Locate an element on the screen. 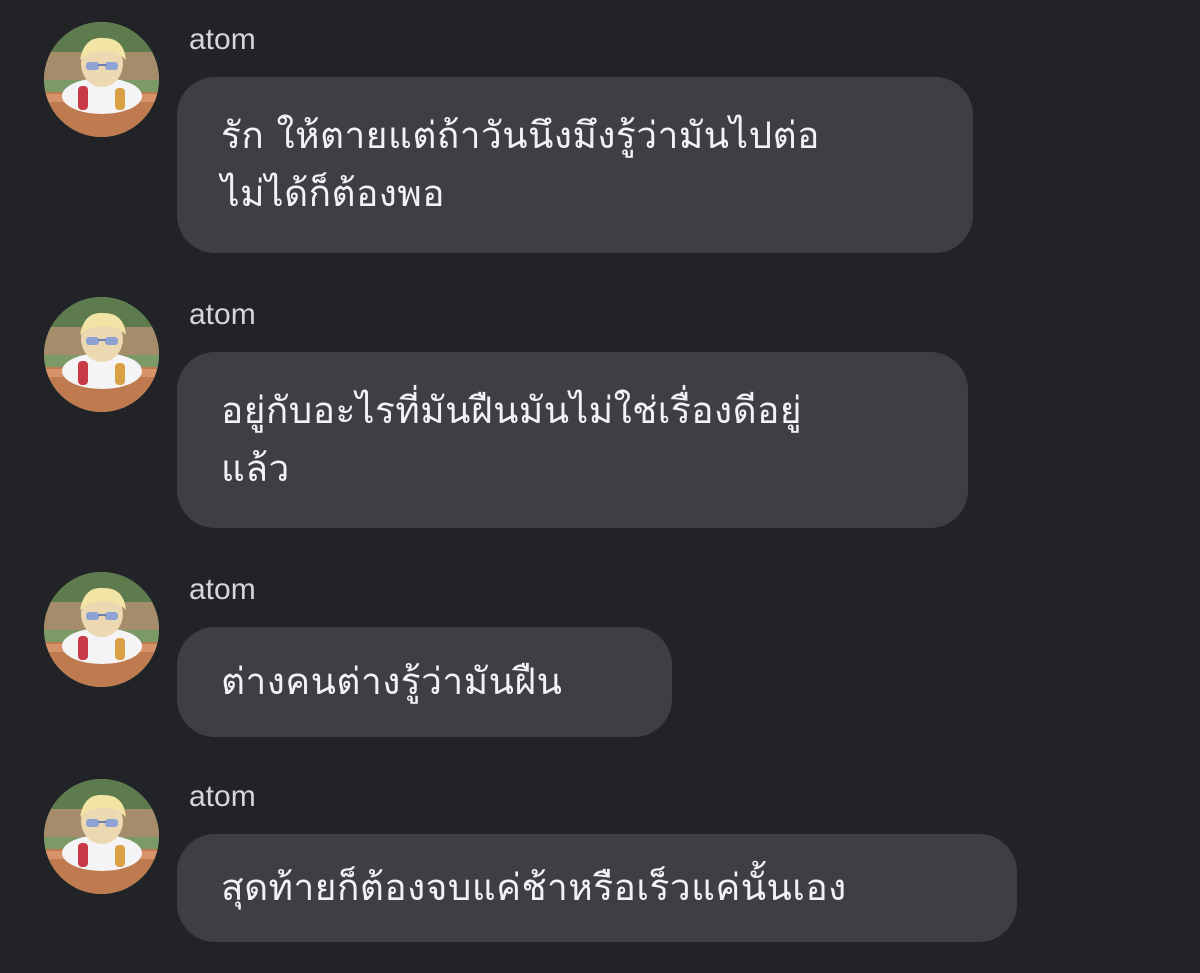  message-bubble: ต่างคนต่างรู้ว่ามันฝืน is located at coordinates (424, 682).